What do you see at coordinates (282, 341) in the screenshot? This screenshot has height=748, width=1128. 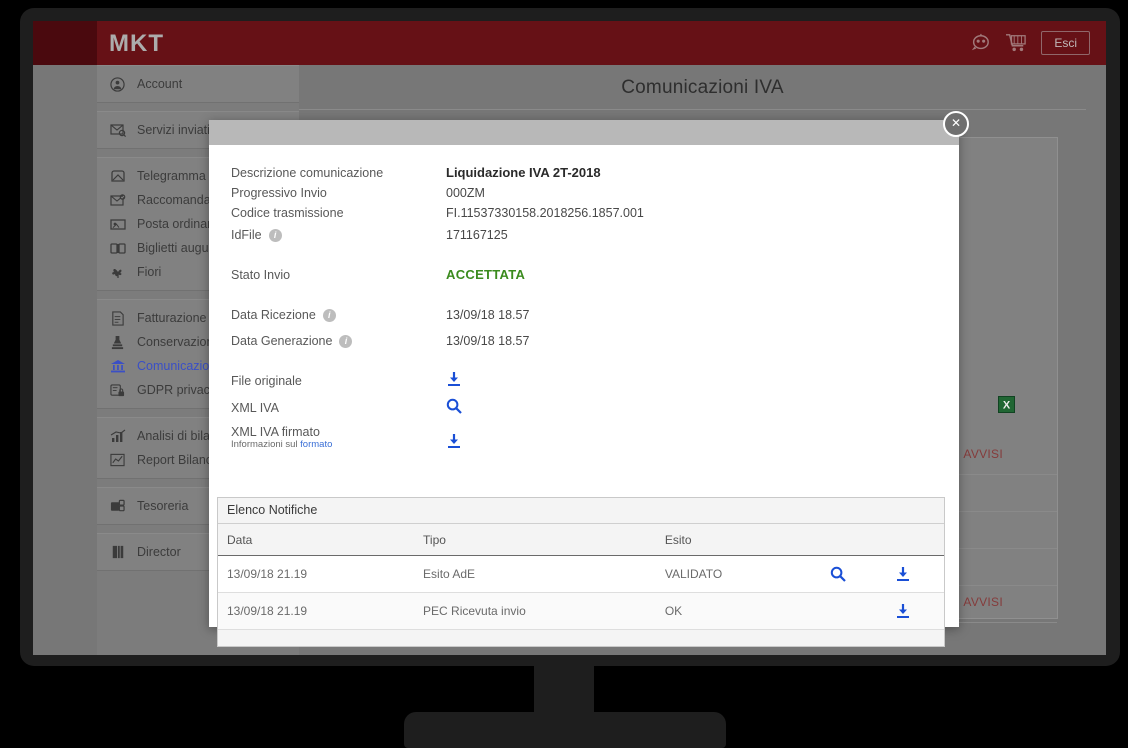 I see `field-label: Data Generazione` at bounding box center [282, 341].